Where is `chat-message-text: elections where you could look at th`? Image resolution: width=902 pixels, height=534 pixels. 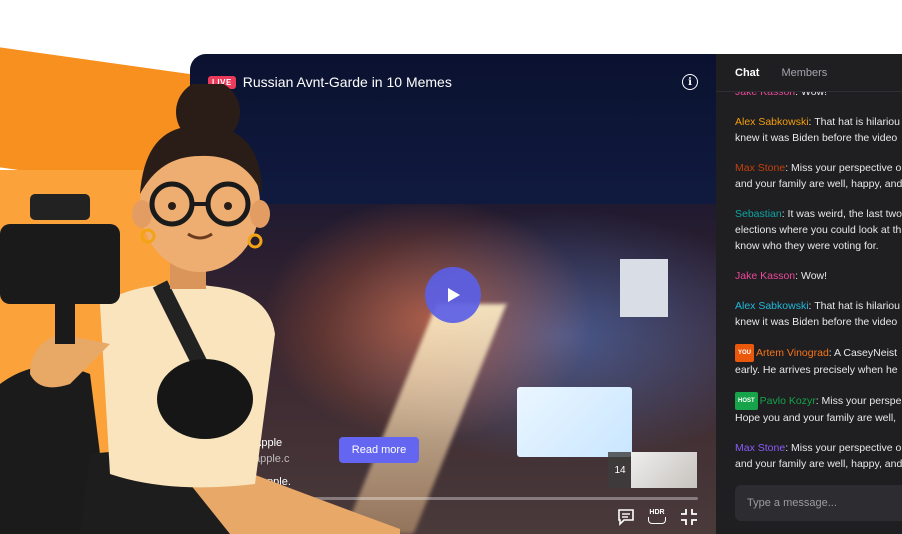 chat-message-text: elections where you could look at th is located at coordinates (818, 230).